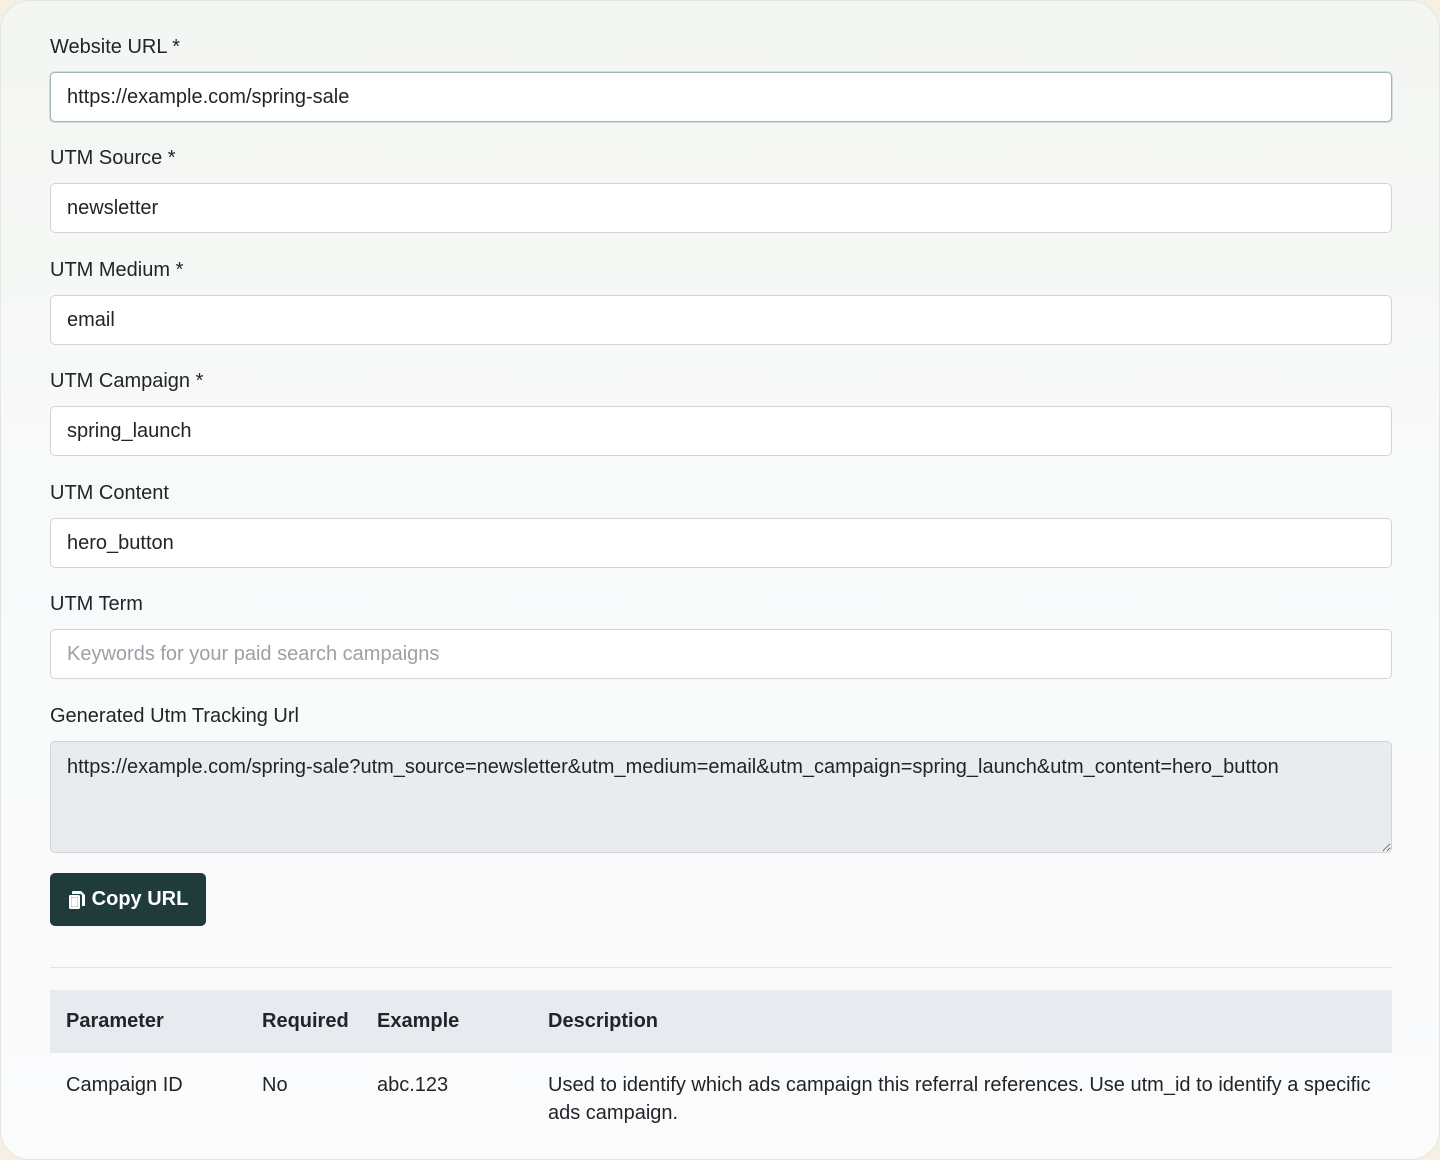 This screenshot has height=1160, width=1440. I want to click on copy-url-button: Copy URL, so click(128, 899).